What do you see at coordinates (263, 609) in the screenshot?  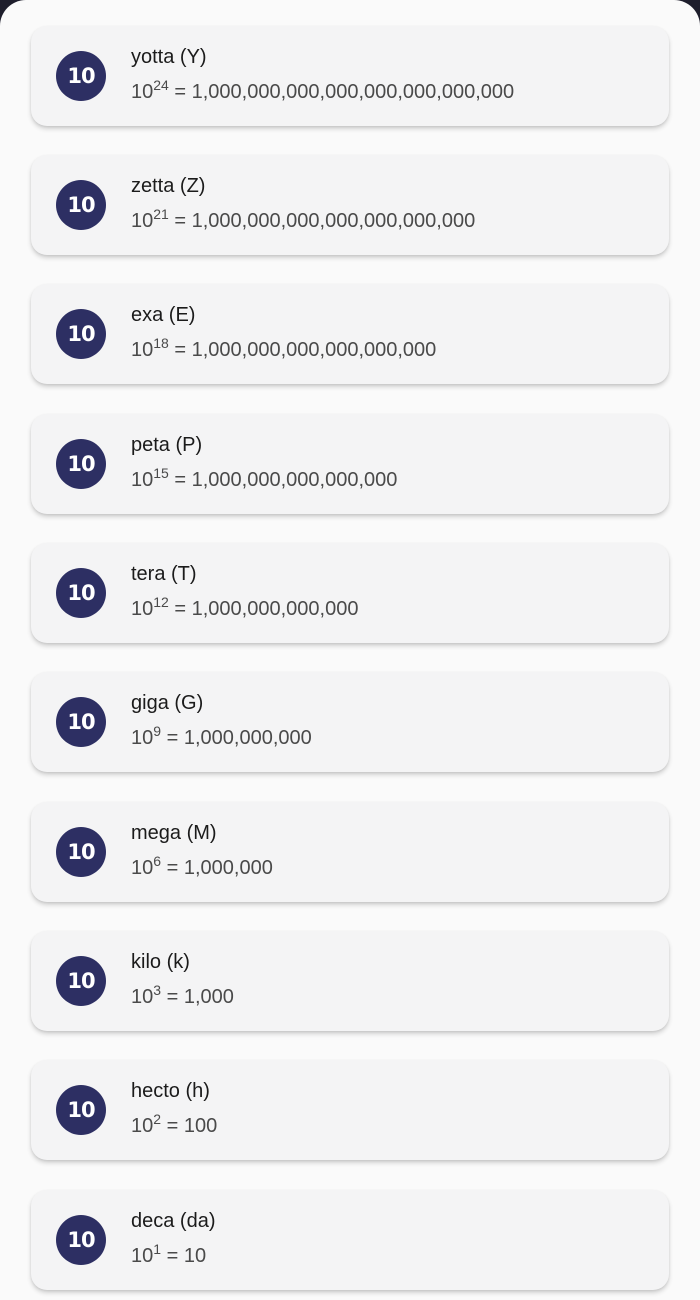 I see `value-equals: = 1,000,000,000,000` at bounding box center [263, 609].